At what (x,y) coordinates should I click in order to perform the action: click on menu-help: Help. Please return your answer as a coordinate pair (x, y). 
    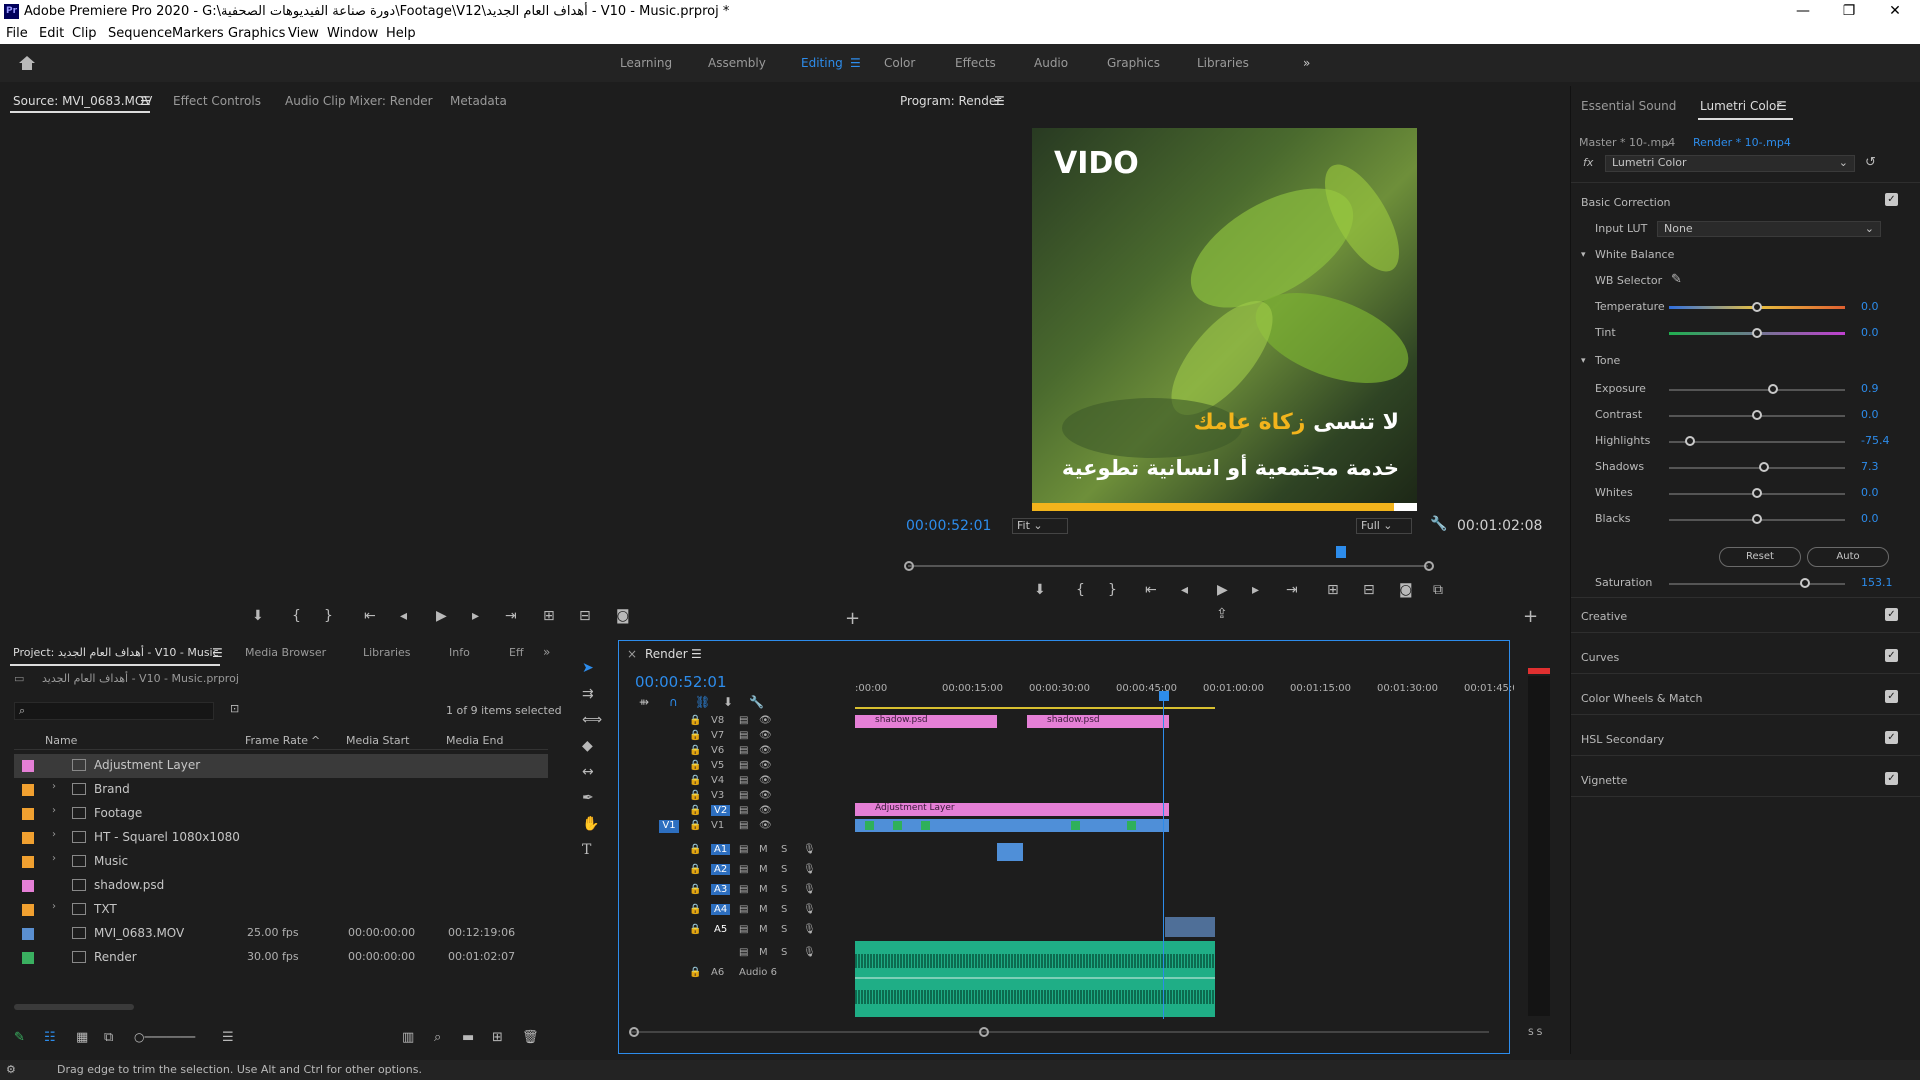
    Looking at the image, I should click on (401, 33).